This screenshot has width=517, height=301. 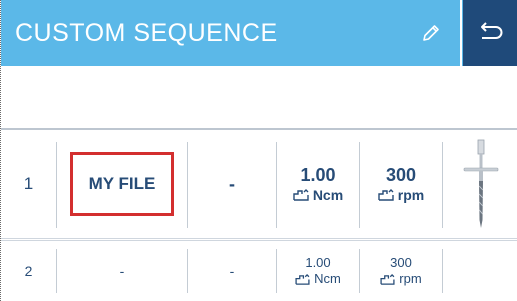 I want to click on page-title: CUSTOM SEQUENCE, so click(x=146, y=33).